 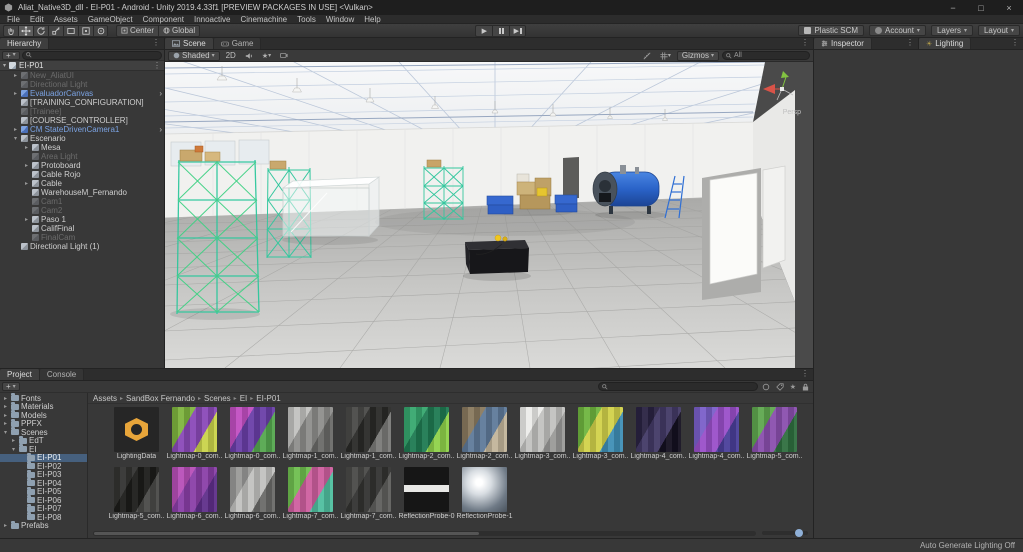 What do you see at coordinates (136, 435) in the screenshot?
I see `asset-lightingdata: LightingData` at bounding box center [136, 435].